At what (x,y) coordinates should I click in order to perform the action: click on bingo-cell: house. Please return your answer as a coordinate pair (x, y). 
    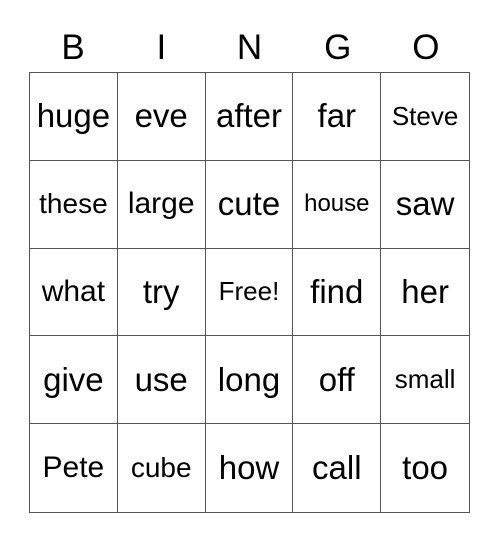
    Looking at the image, I should click on (337, 204).